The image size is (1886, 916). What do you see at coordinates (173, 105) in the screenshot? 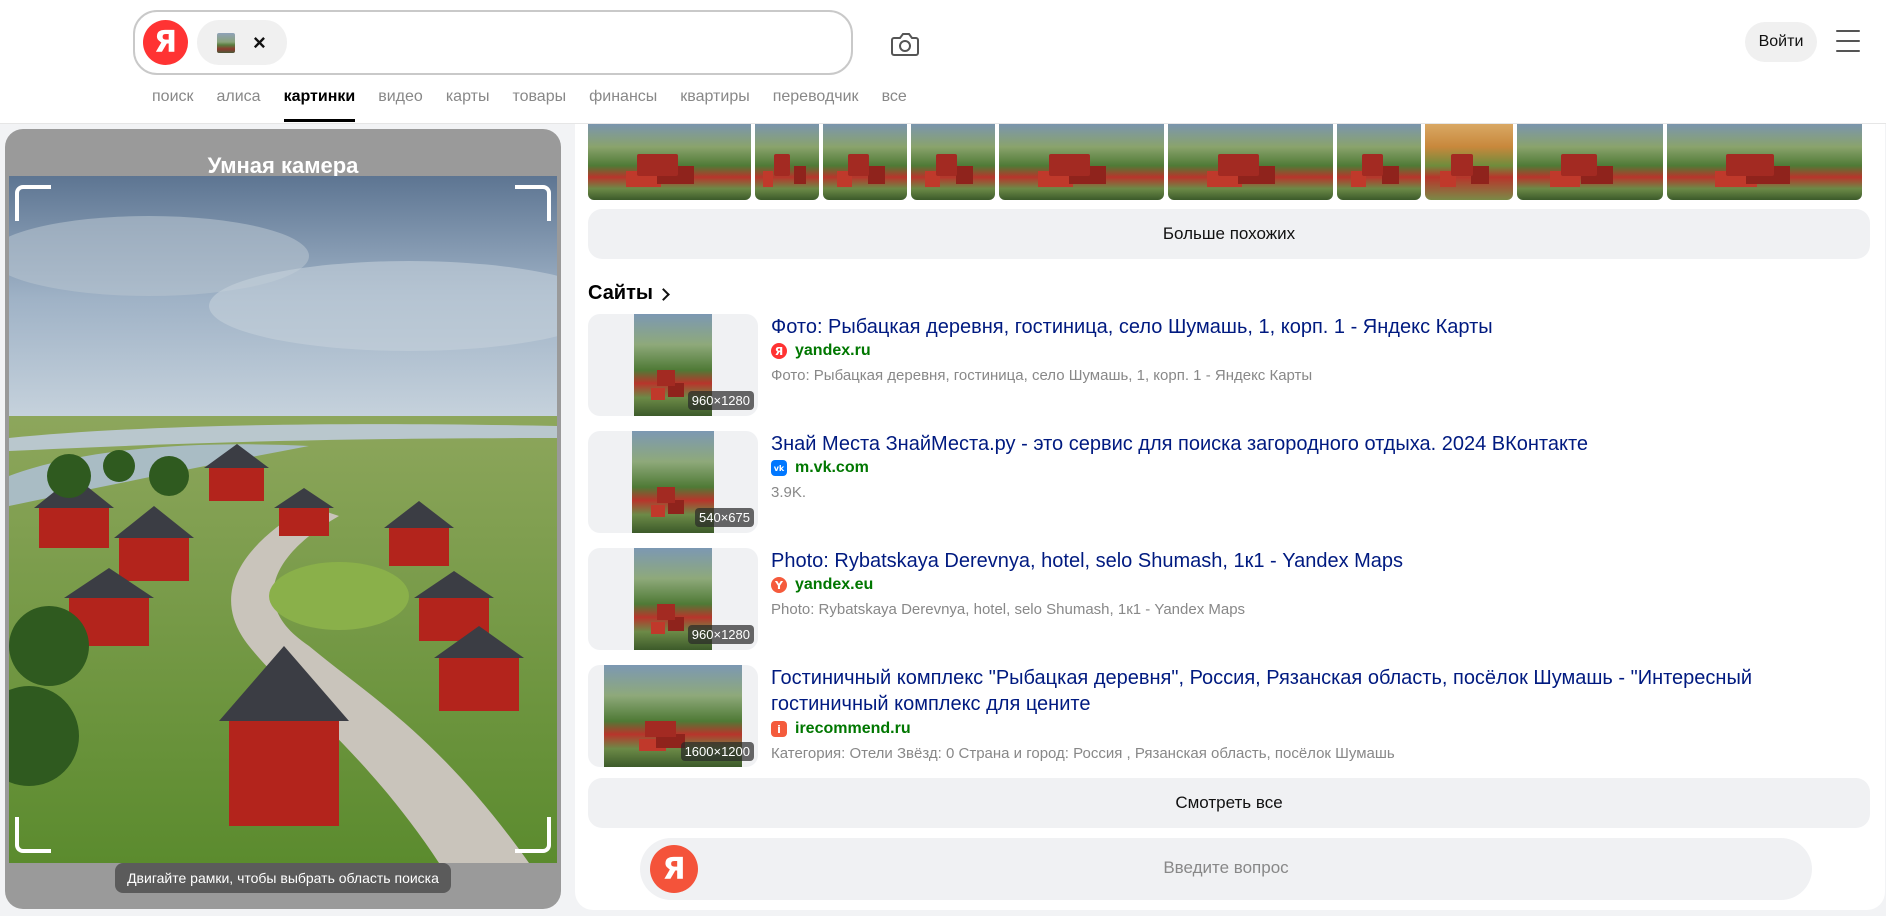
I see `tab-search: поиск` at bounding box center [173, 105].